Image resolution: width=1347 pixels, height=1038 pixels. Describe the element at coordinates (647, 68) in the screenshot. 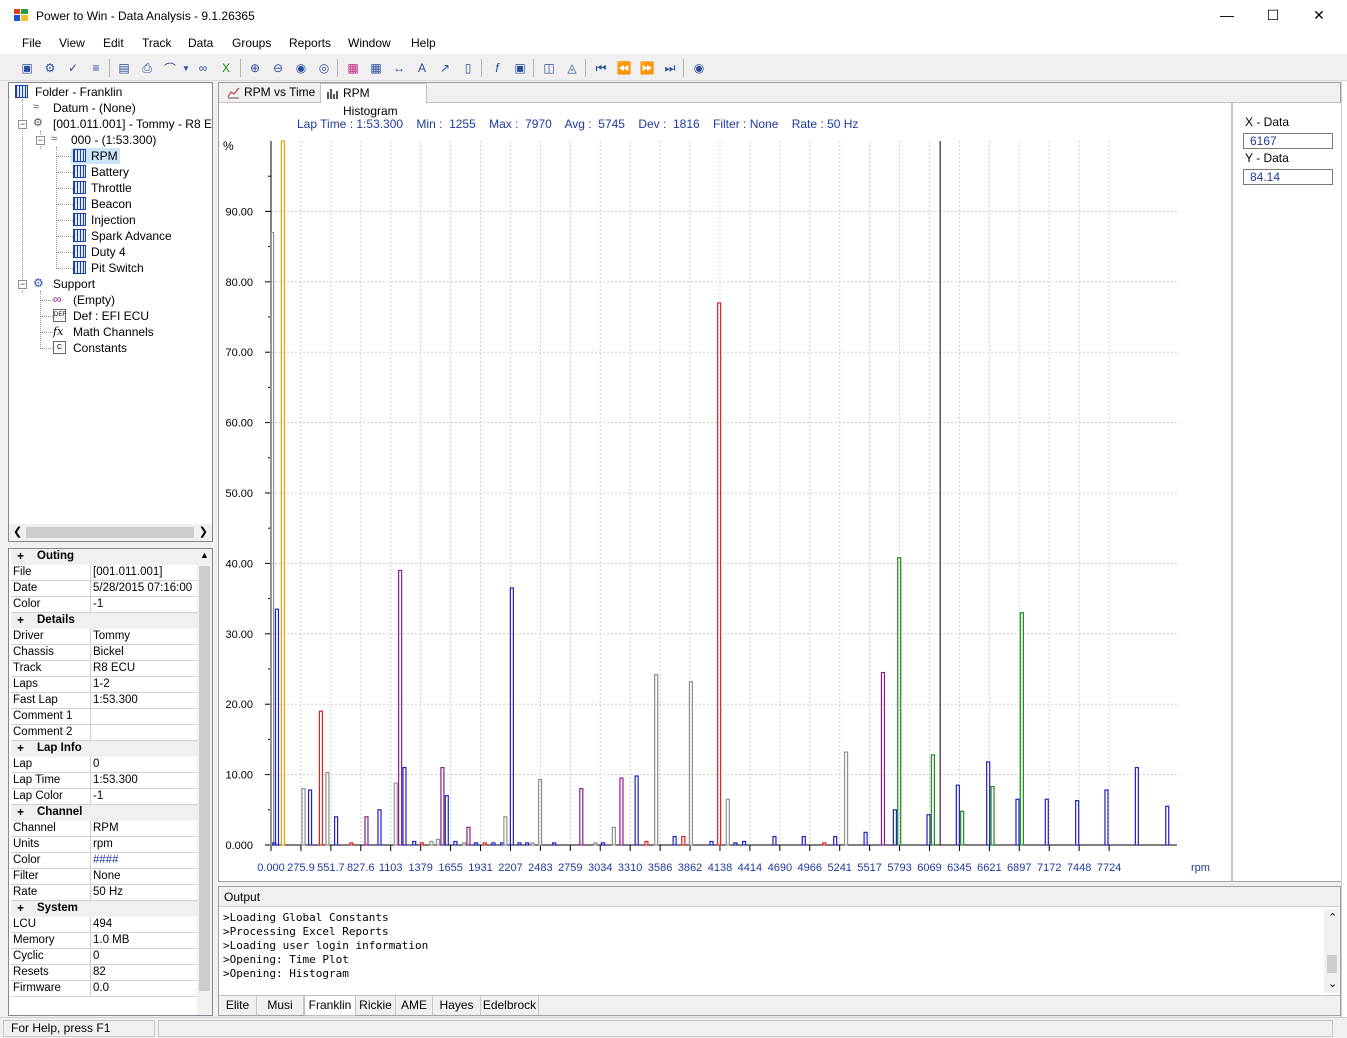

I see `next-lap-icon: ⏩` at that location.